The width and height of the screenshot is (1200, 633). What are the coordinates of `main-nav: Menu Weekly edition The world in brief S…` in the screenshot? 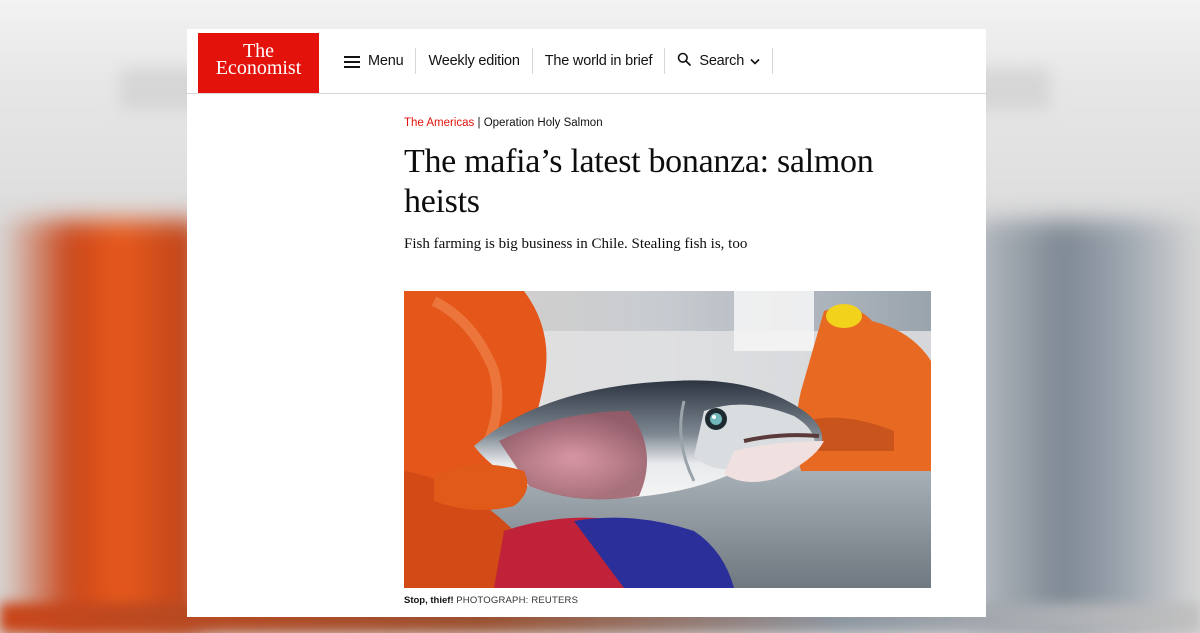 It's located at (553, 61).